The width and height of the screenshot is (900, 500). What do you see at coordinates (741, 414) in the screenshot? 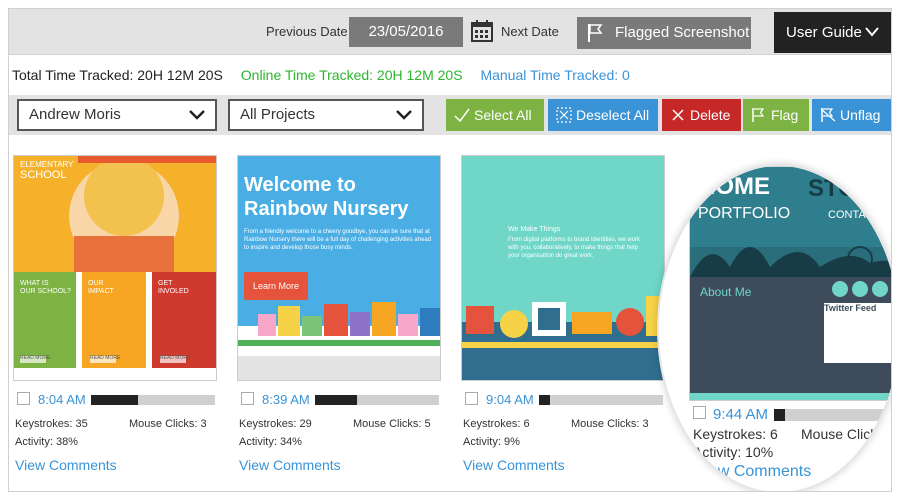
I see `screenshot-time: 9:44 AM` at bounding box center [741, 414].